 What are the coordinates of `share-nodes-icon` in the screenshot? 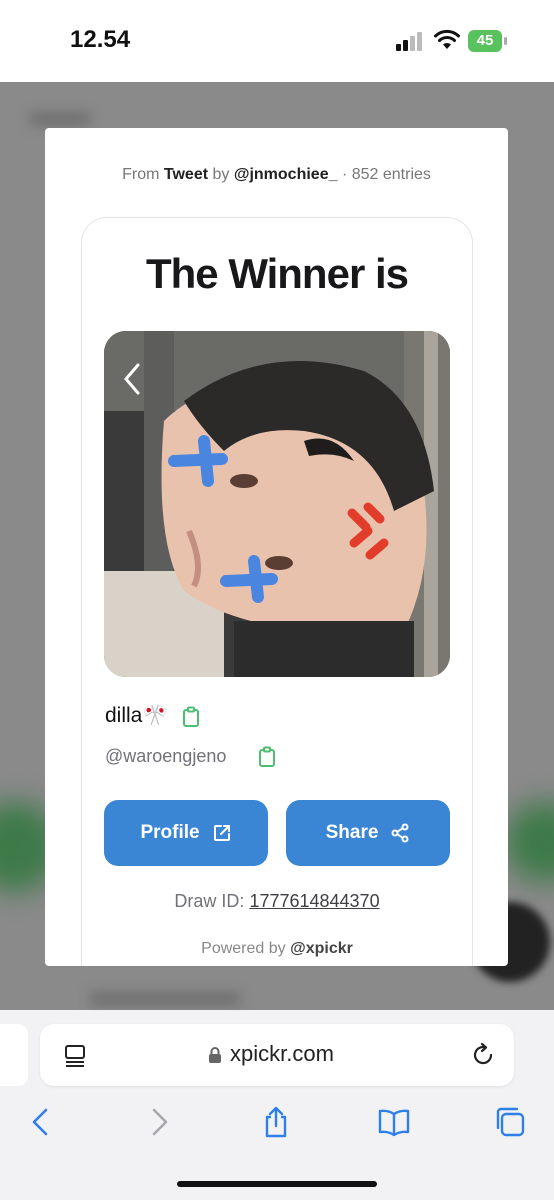 It's located at (400, 833).